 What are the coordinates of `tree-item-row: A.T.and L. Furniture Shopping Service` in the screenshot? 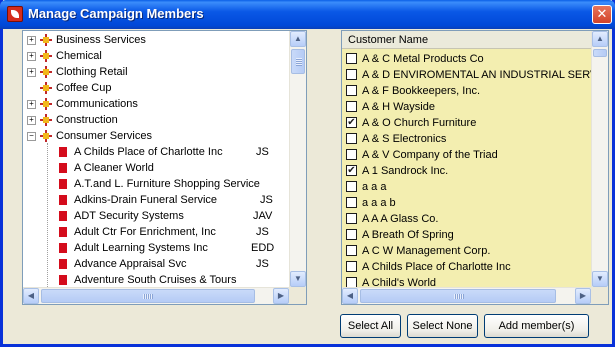 It's located at (156, 184).